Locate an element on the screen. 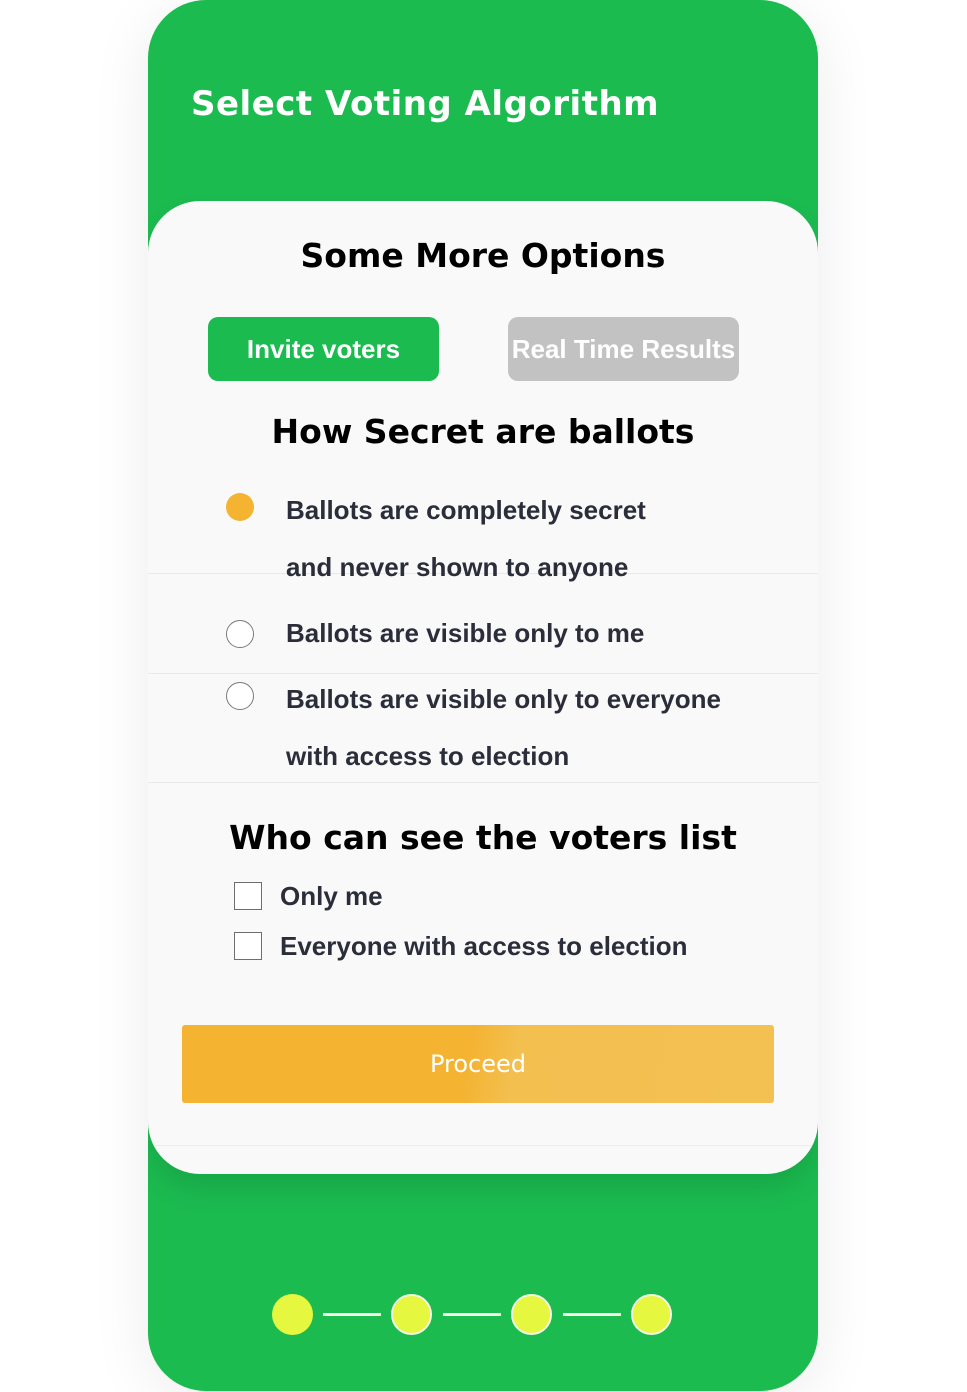  voters-list-title: Who can see the voters list is located at coordinates (483, 837).